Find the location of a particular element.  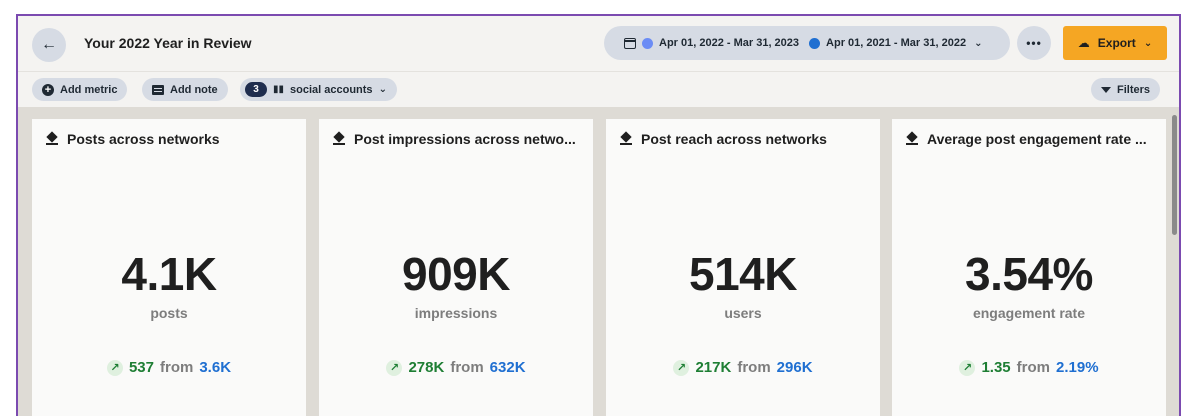

add-note-label: Add note is located at coordinates (194, 89).